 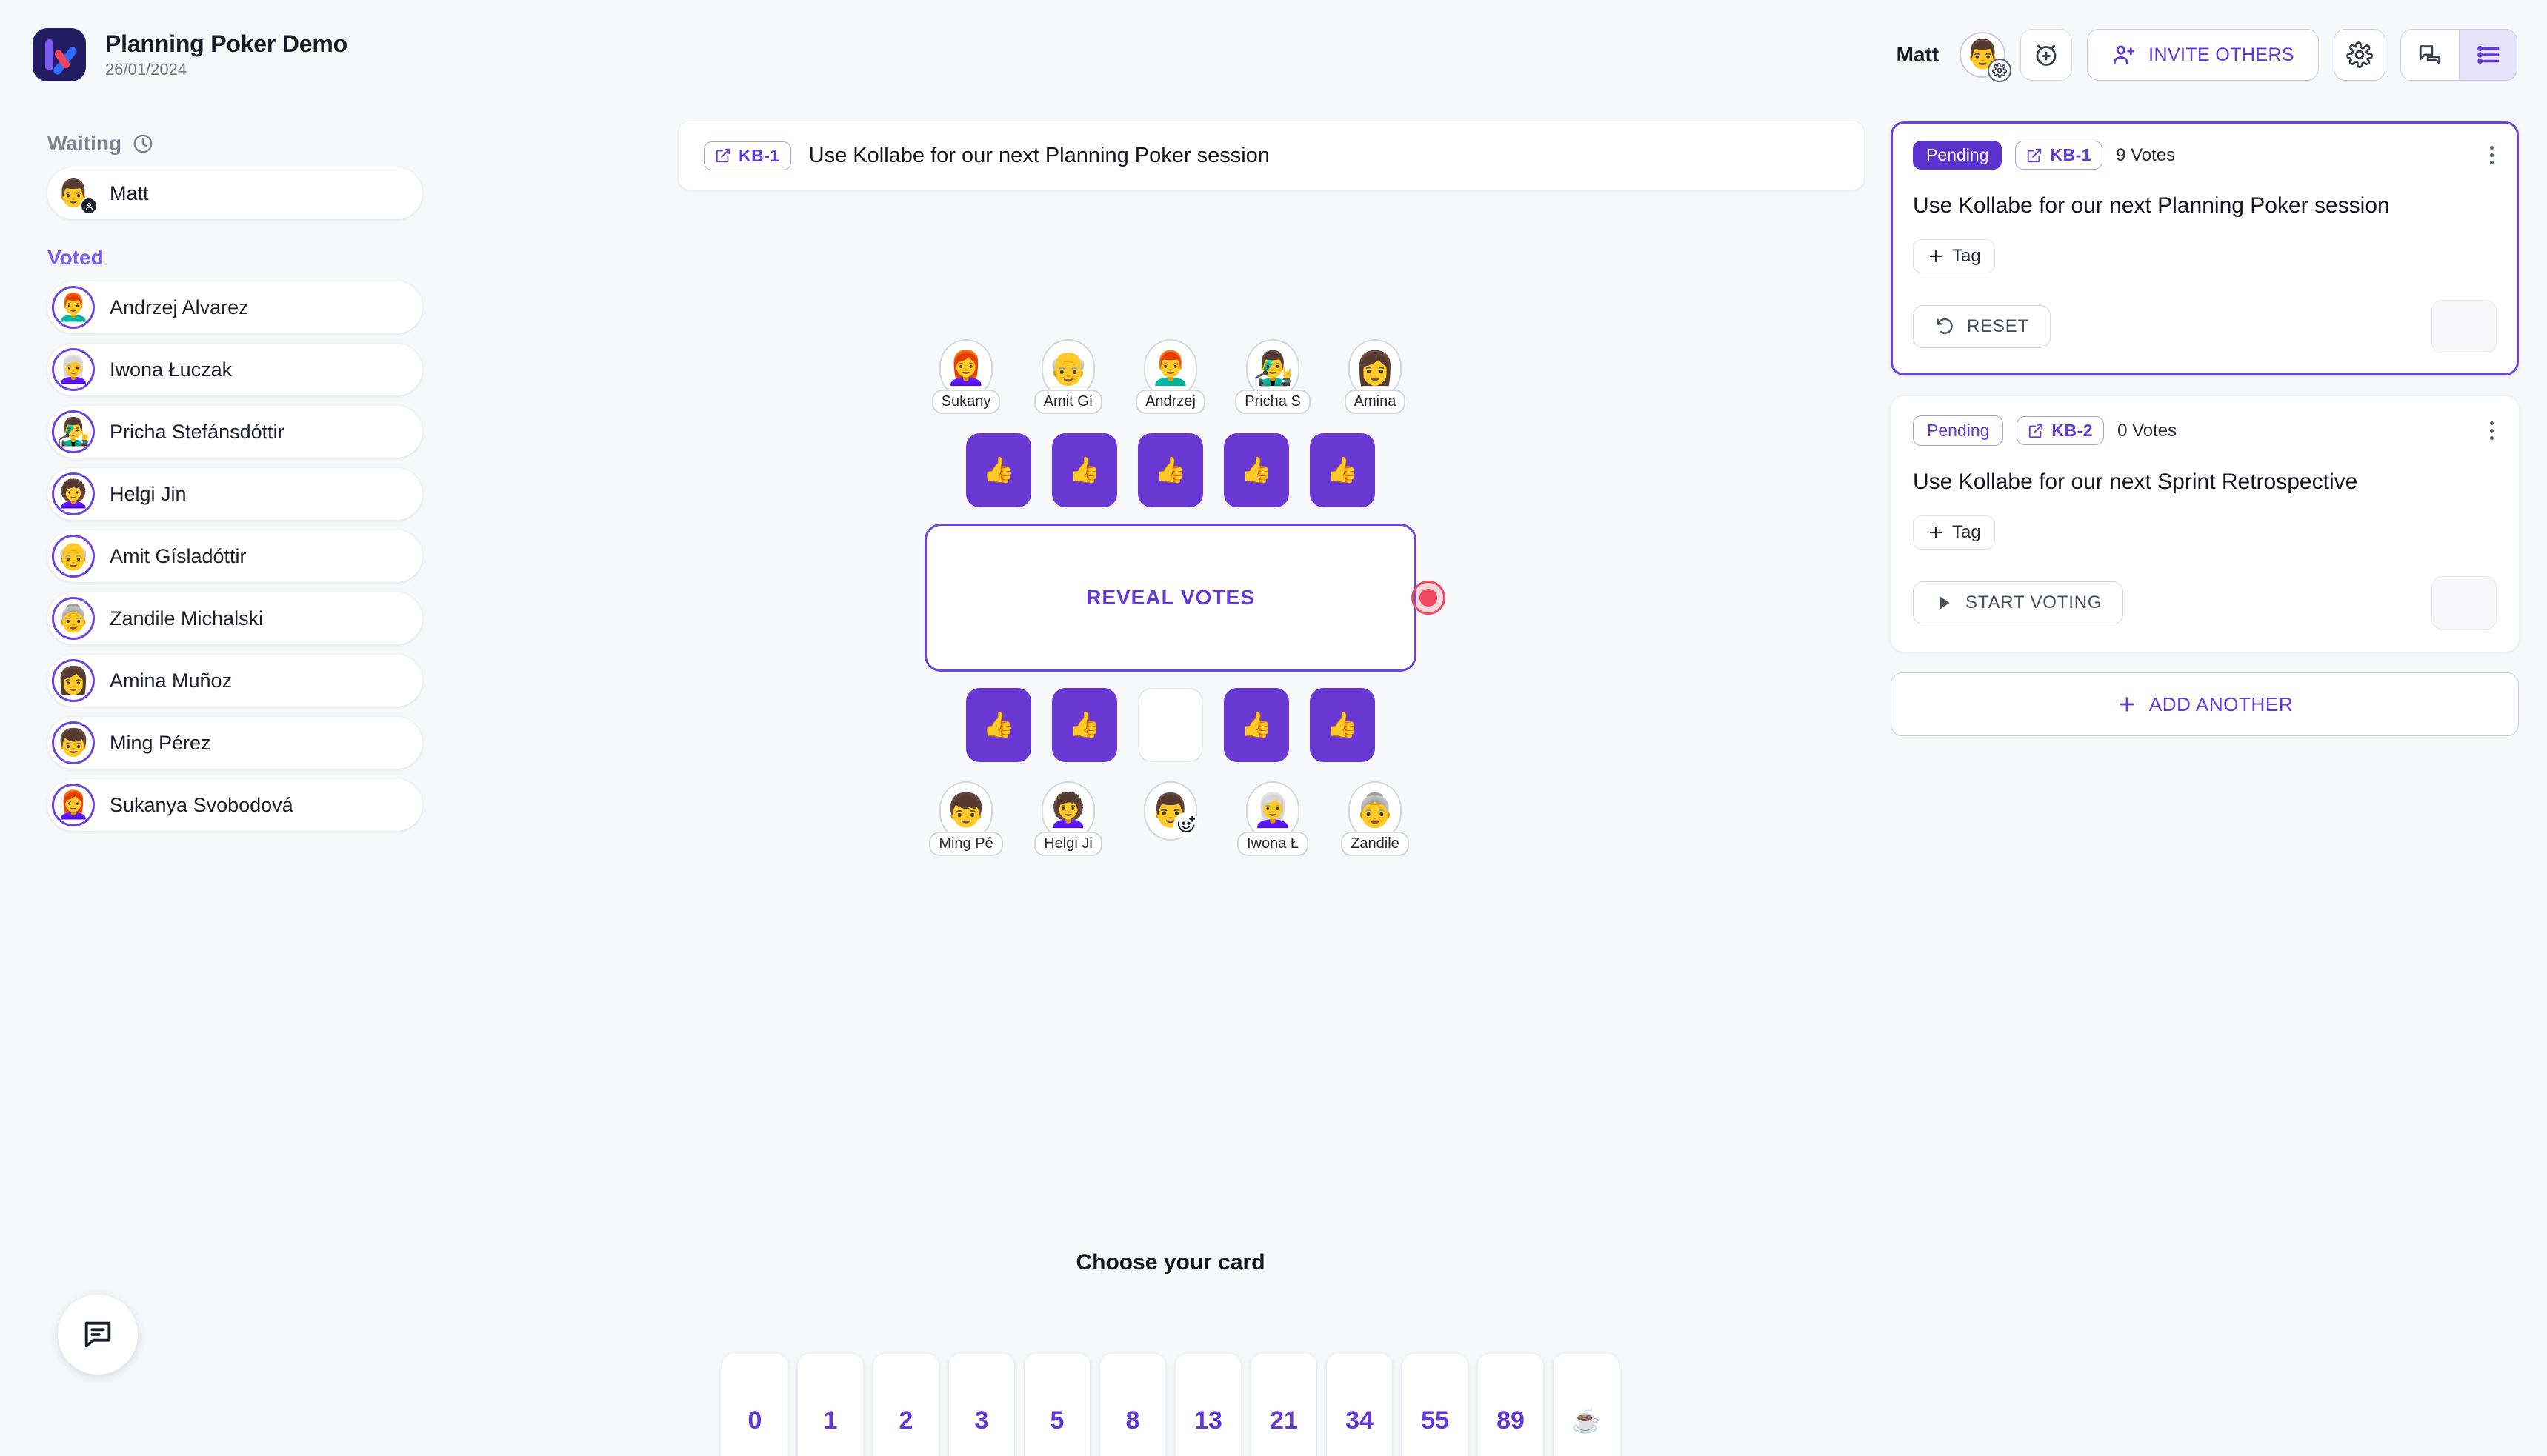 I want to click on vote-count: 9 Votes, so click(x=2146, y=154).